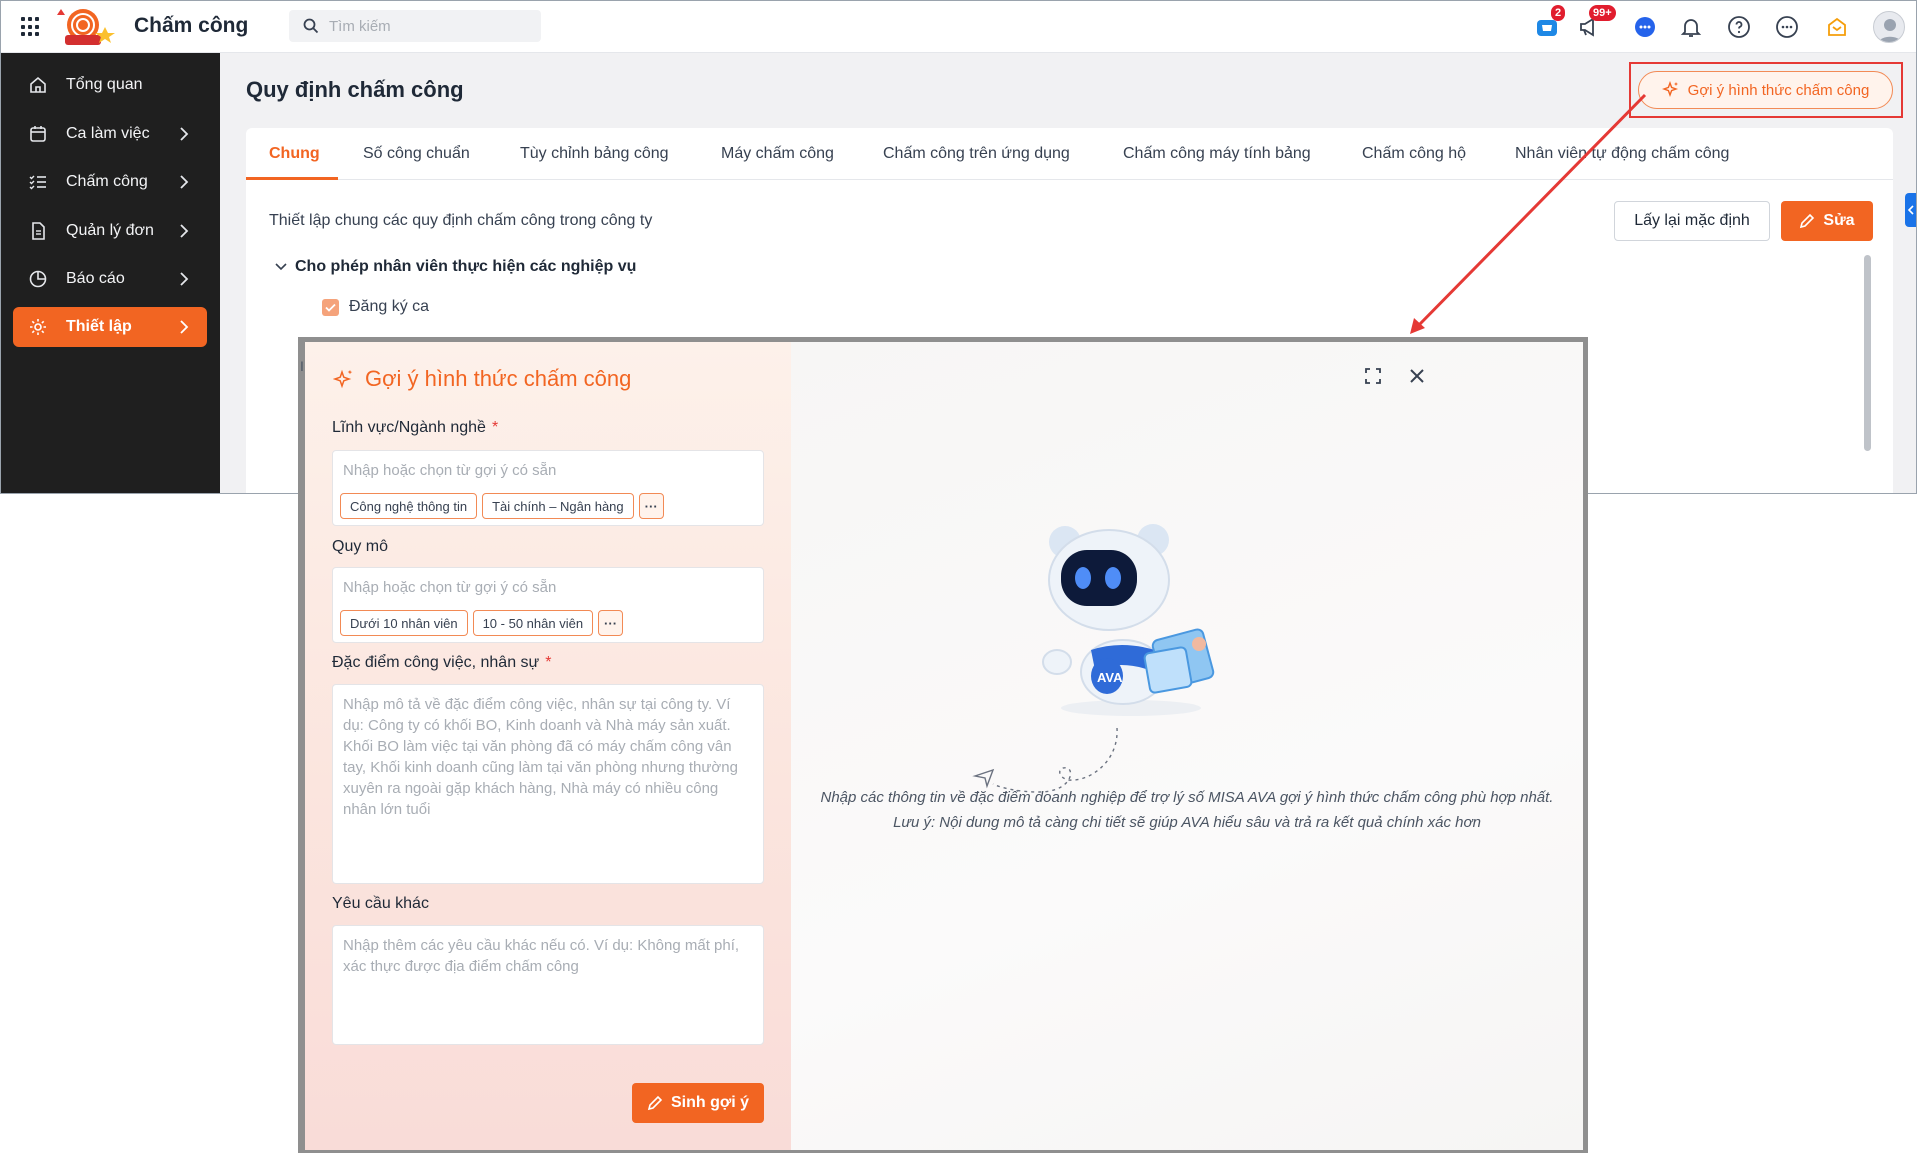 The width and height of the screenshot is (1917, 1153). Describe the element at coordinates (1045, 760) in the screenshot. I see `paper-plane-decoration` at that location.